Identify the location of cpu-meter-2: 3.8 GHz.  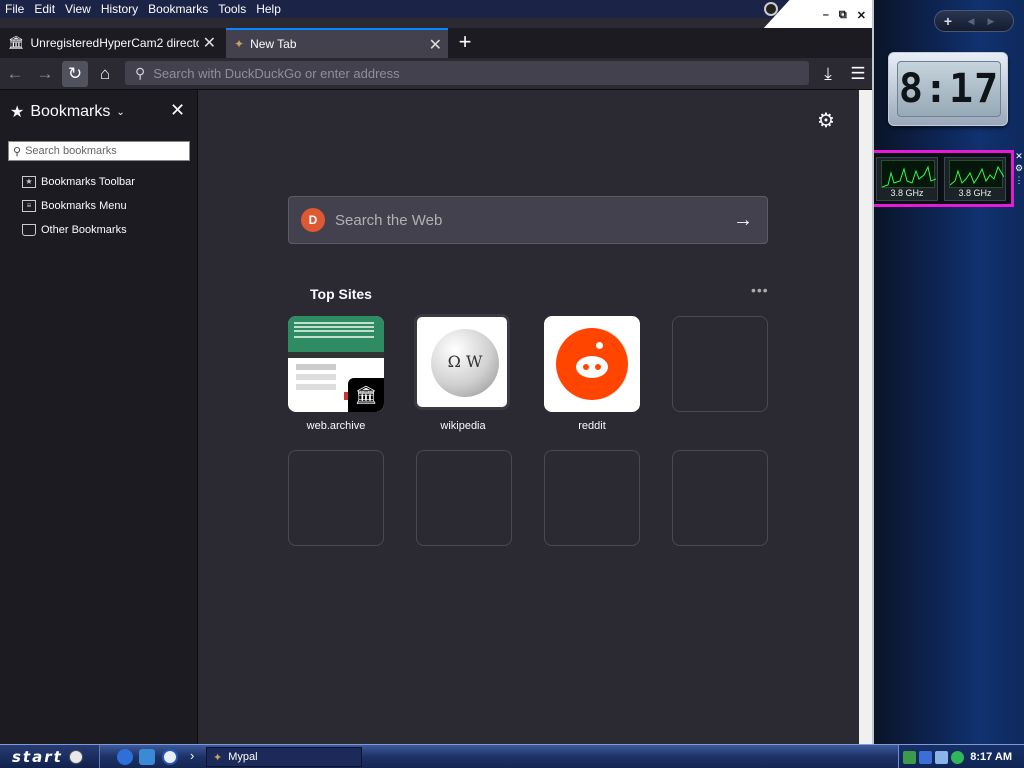
(975, 179).